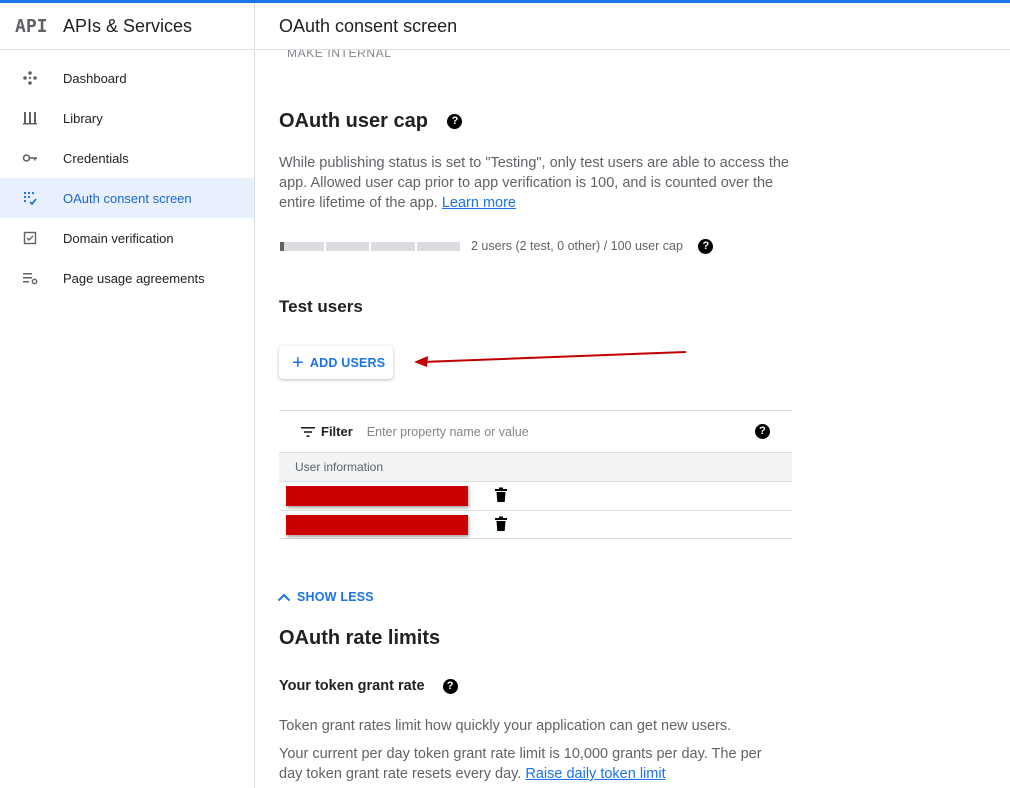 Image resolution: width=1010 pixels, height=788 pixels. What do you see at coordinates (337, 431) in the screenshot?
I see `filter-label: Filter` at bounding box center [337, 431].